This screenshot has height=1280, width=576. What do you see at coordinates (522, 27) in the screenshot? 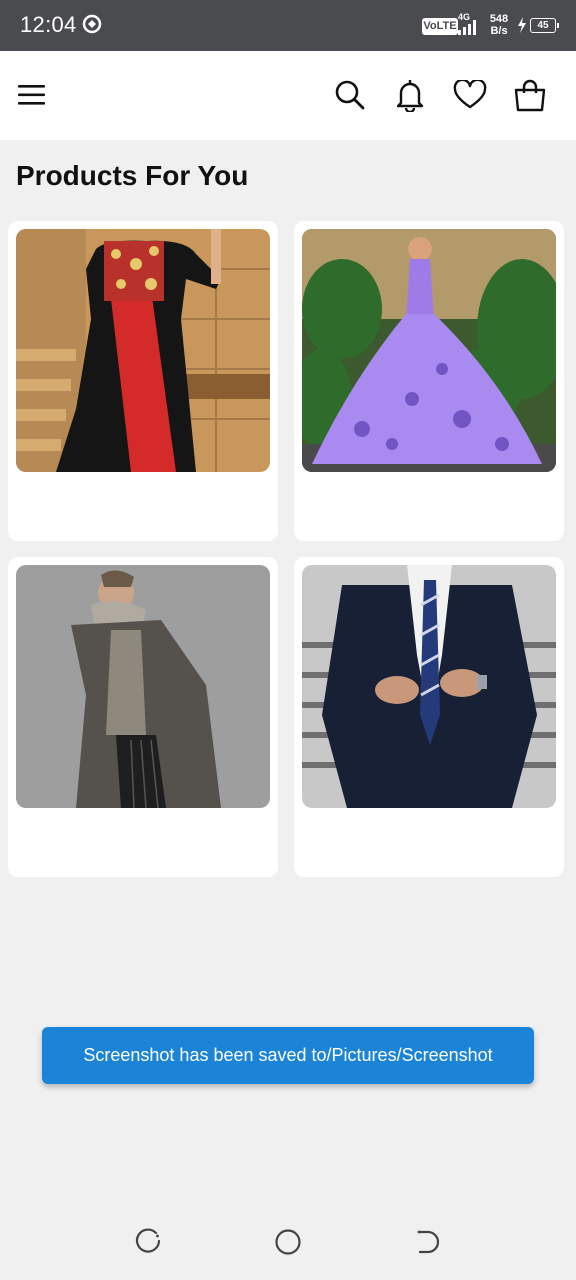
I see `charging-icon` at bounding box center [522, 27].